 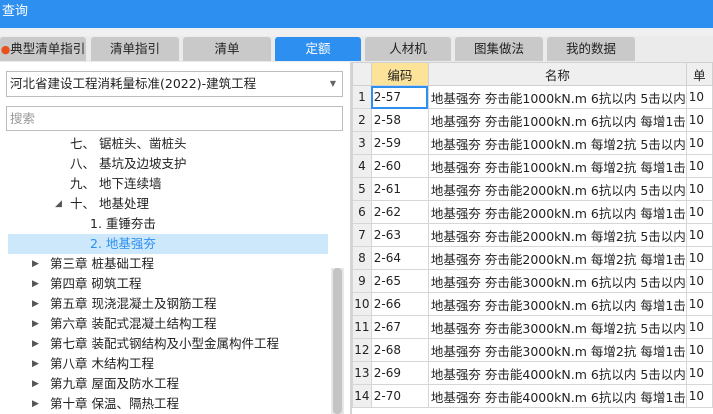 I want to click on code-cell: 2-66, so click(x=399, y=304).